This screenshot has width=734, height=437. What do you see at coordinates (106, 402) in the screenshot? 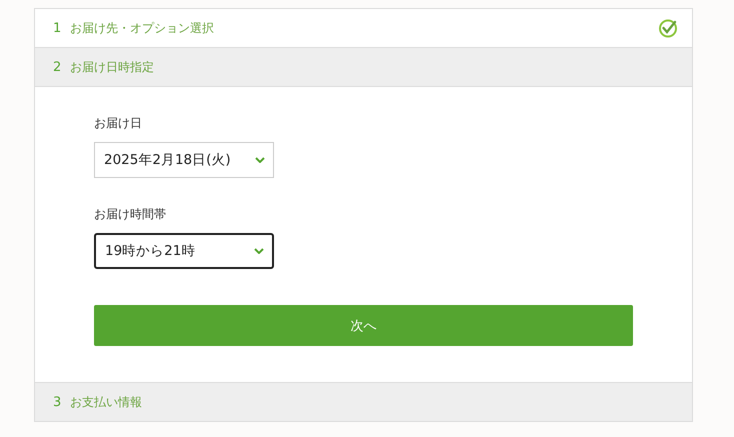
I see `step-title: お支払い情報` at bounding box center [106, 402].